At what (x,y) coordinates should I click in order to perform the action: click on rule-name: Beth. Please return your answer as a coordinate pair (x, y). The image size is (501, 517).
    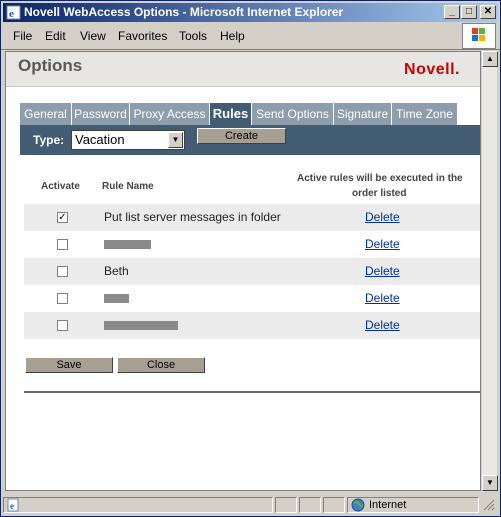
    Looking at the image, I should click on (116, 271).